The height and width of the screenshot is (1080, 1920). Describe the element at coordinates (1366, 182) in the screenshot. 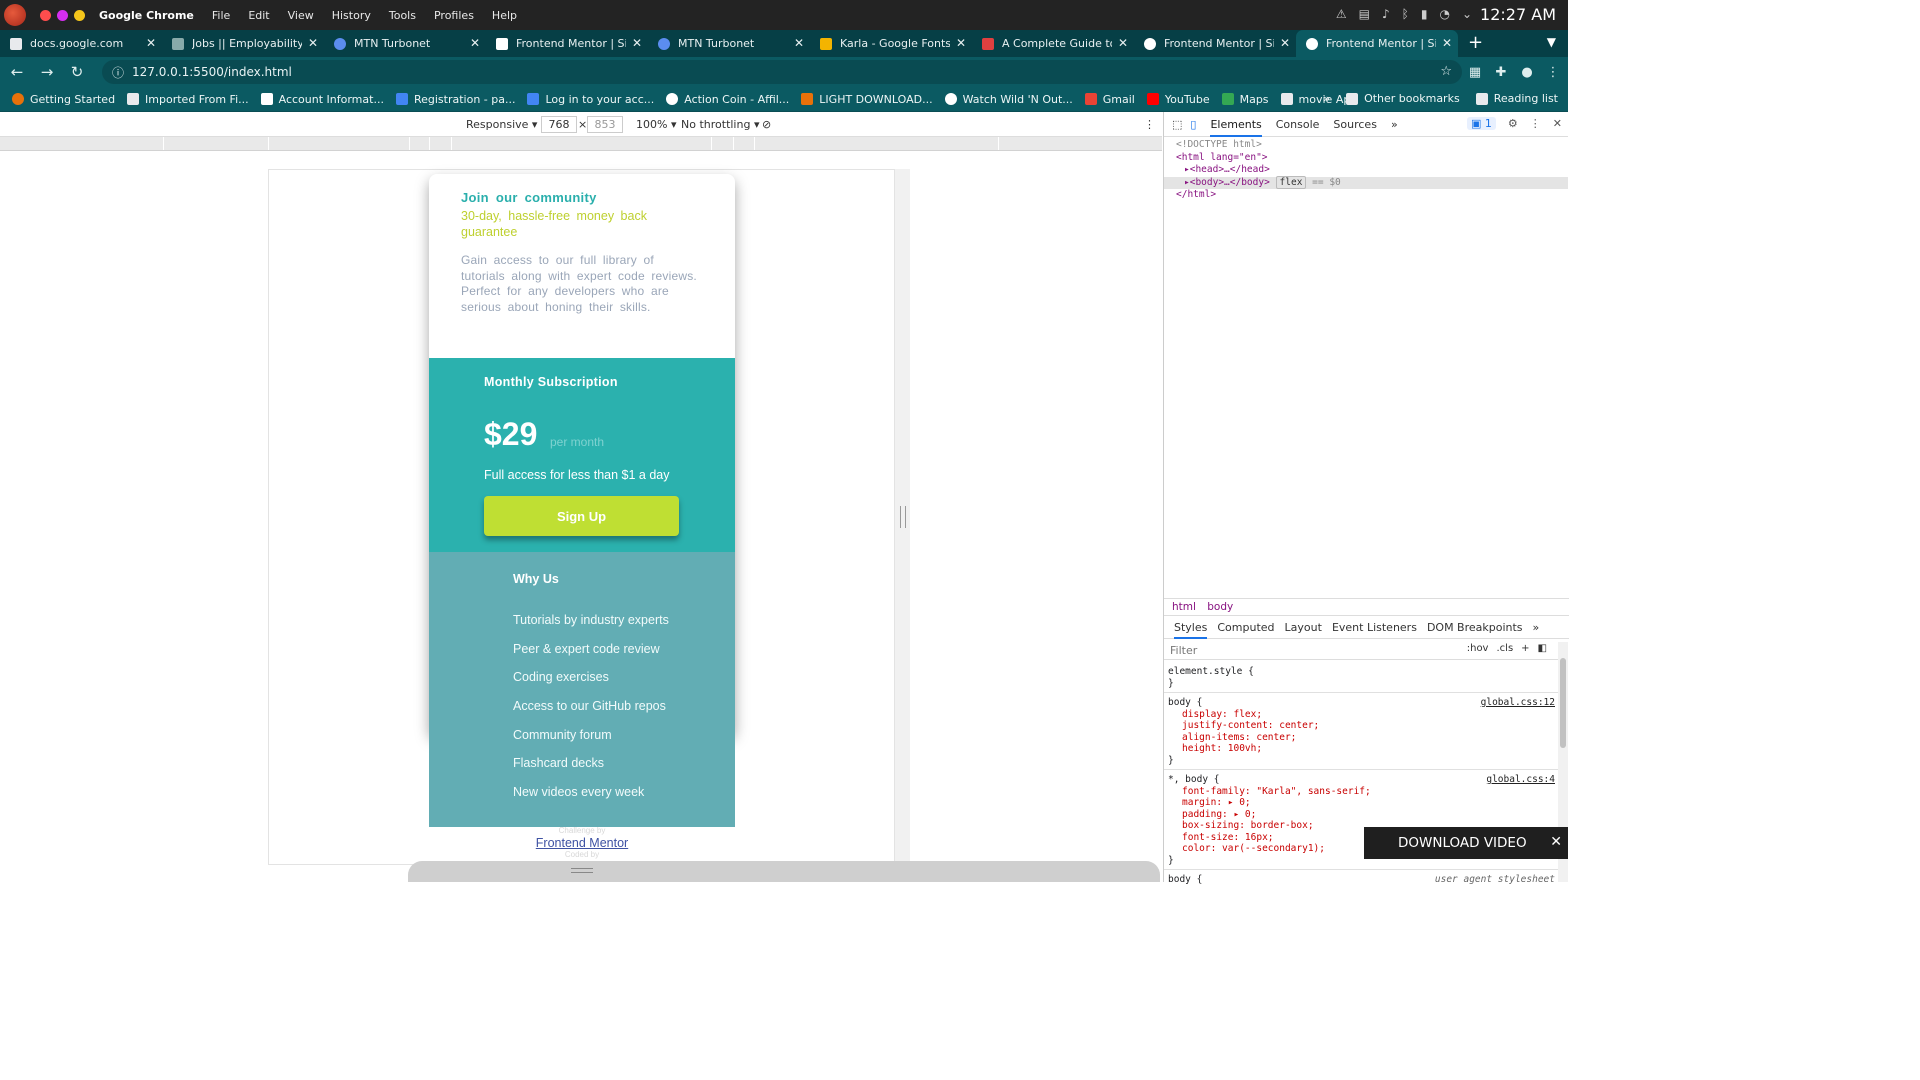

I see `dom-body-selected: ▸<body>…</body> flex == $0` at that location.